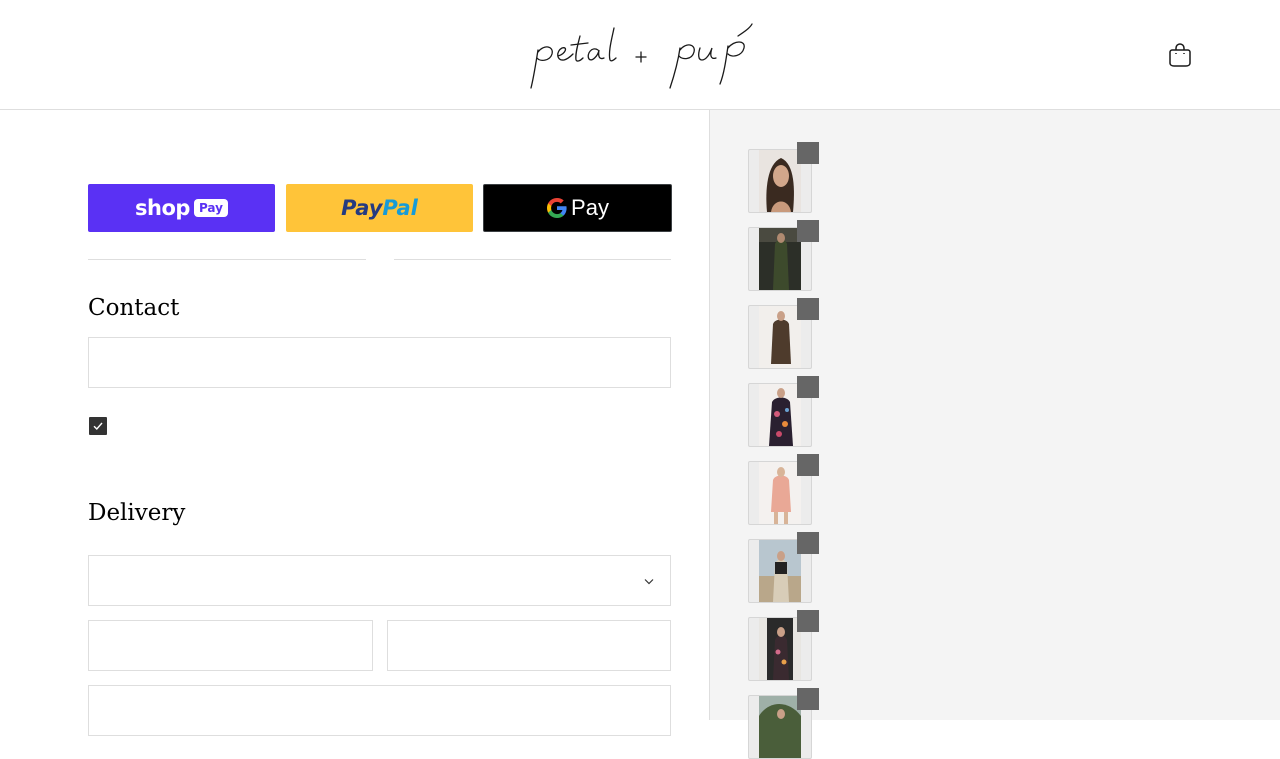  What do you see at coordinates (227, 259) in the screenshot?
I see `divider-left` at bounding box center [227, 259].